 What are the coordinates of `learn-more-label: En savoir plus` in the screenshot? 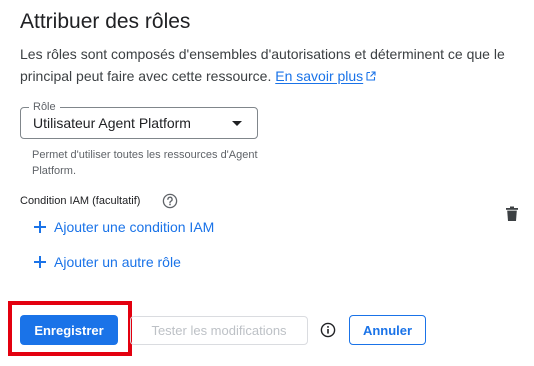 It's located at (319, 76).